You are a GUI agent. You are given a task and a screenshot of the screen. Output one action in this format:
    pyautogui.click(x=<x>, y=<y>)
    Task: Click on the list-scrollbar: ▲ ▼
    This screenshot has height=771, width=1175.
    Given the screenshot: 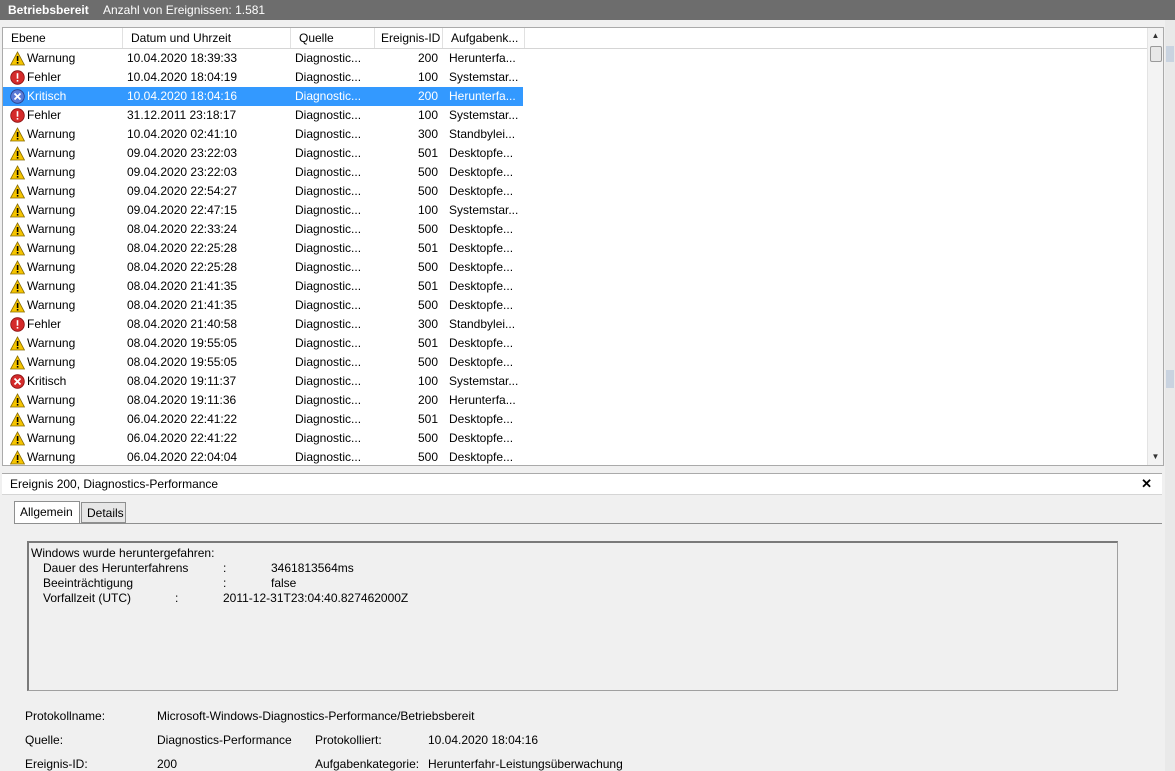 What is the action you would take?
    pyautogui.click(x=1155, y=246)
    